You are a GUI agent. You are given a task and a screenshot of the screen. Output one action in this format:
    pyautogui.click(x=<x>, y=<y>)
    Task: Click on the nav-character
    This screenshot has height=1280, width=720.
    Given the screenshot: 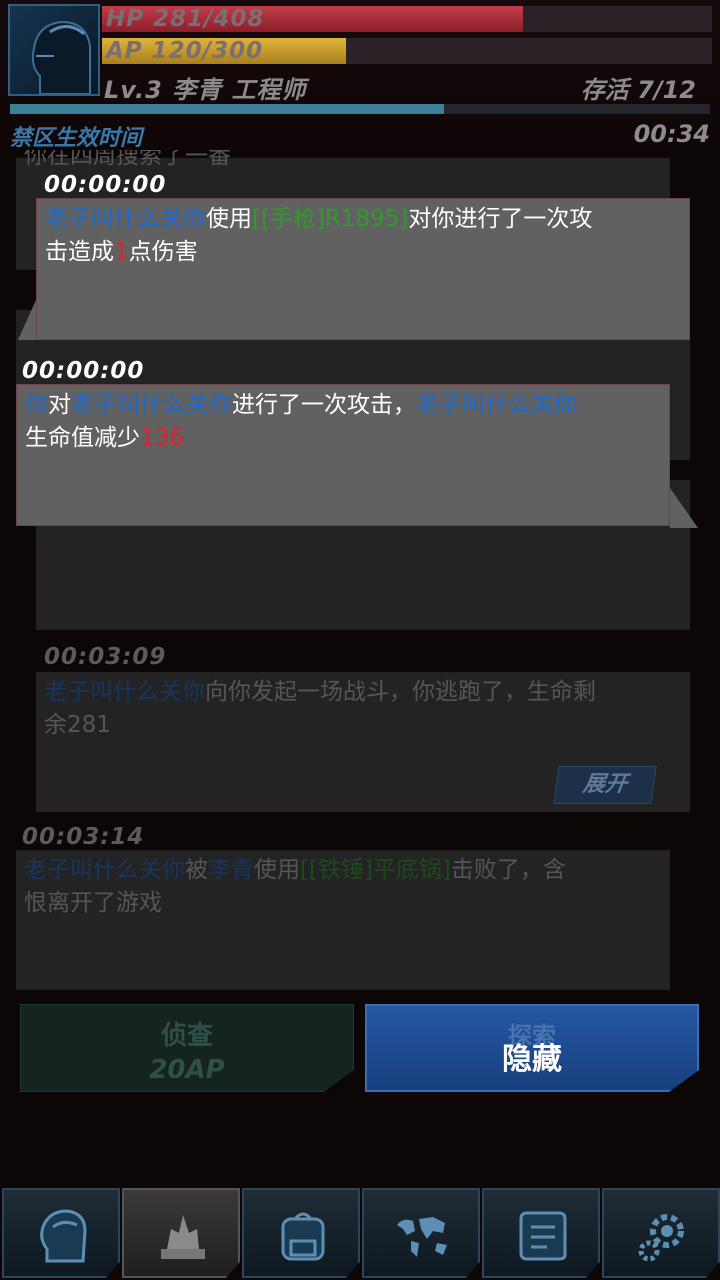 What is the action you would take?
    pyautogui.click(x=61, y=1233)
    